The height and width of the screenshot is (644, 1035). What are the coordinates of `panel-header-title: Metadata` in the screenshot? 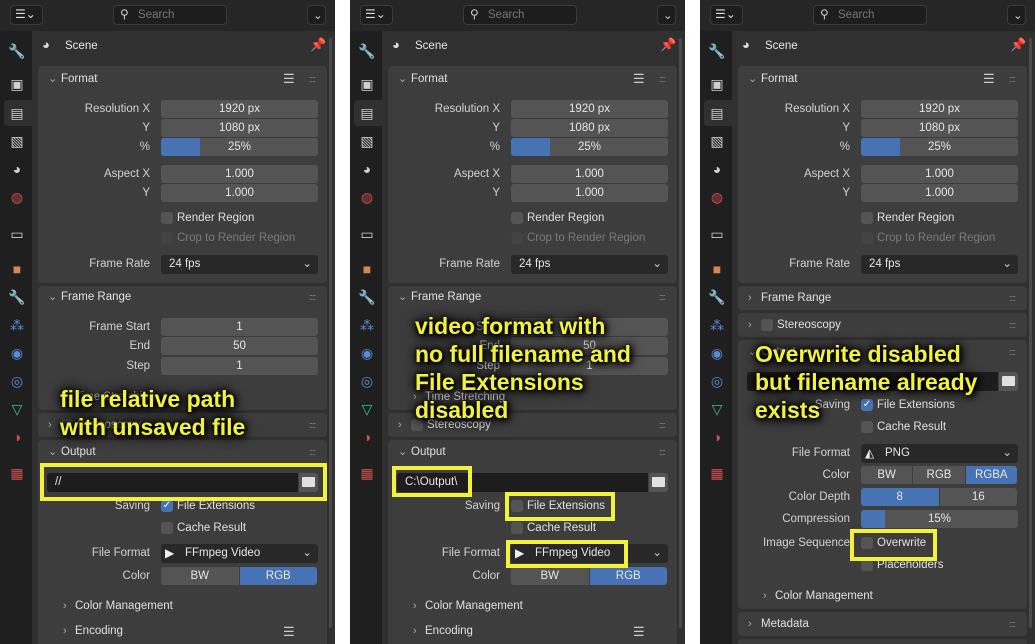 It's located at (785, 624).